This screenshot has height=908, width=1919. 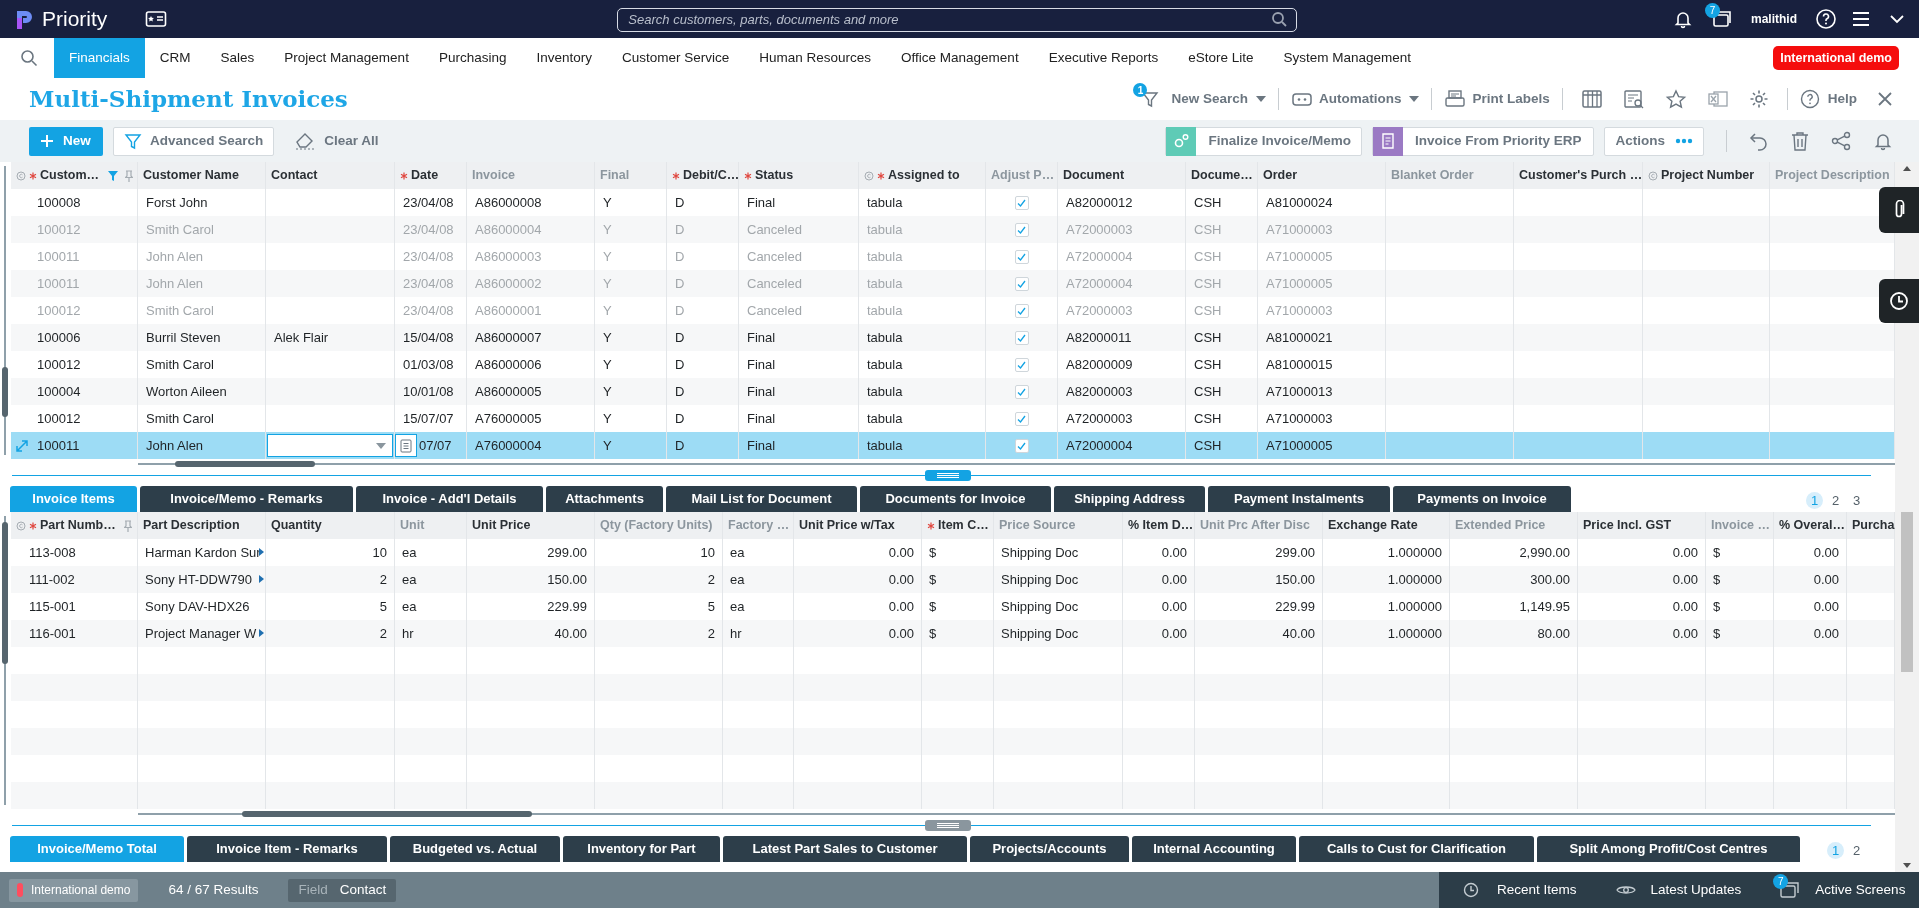 I want to click on column-header: Price Incl. GST, so click(x=1627, y=525).